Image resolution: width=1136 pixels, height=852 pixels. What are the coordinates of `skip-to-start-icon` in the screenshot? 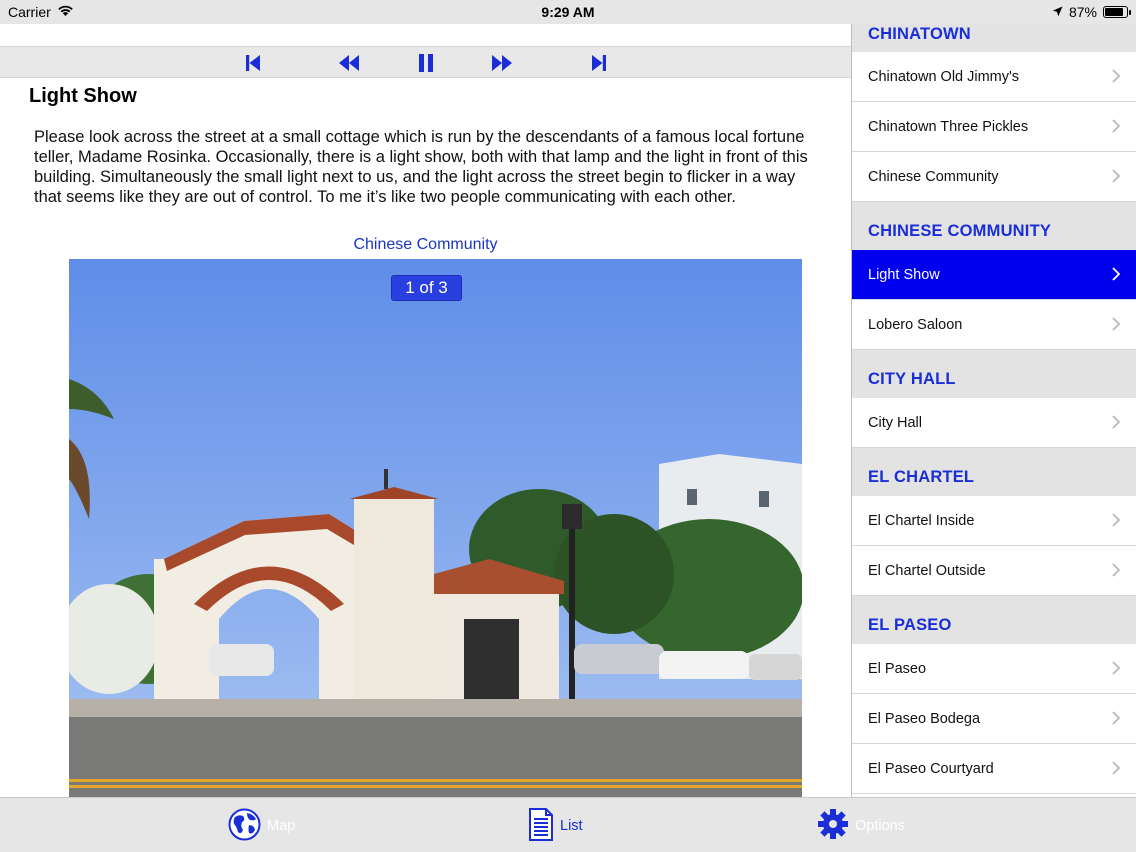 It's located at (253, 63).